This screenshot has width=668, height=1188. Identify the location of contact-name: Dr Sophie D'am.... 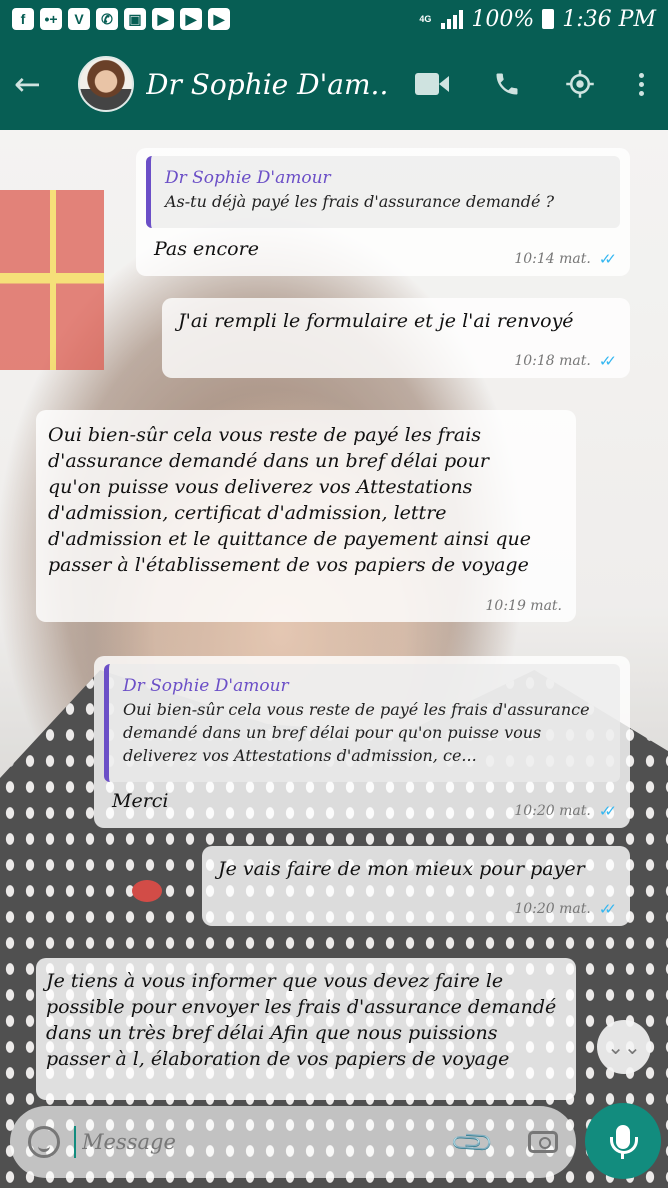
(266, 84).